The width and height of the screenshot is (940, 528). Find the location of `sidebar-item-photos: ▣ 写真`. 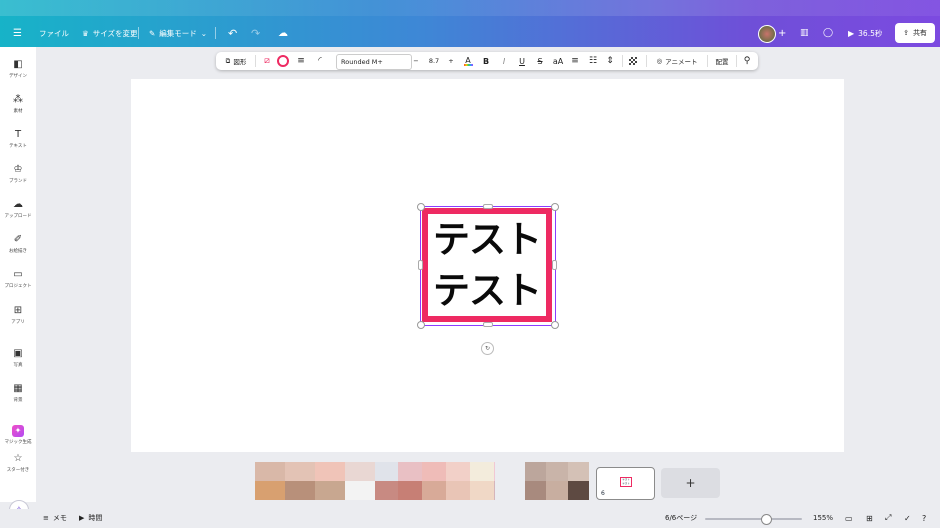

sidebar-item-photos: ▣ 写真 is located at coordinates (18, 358).